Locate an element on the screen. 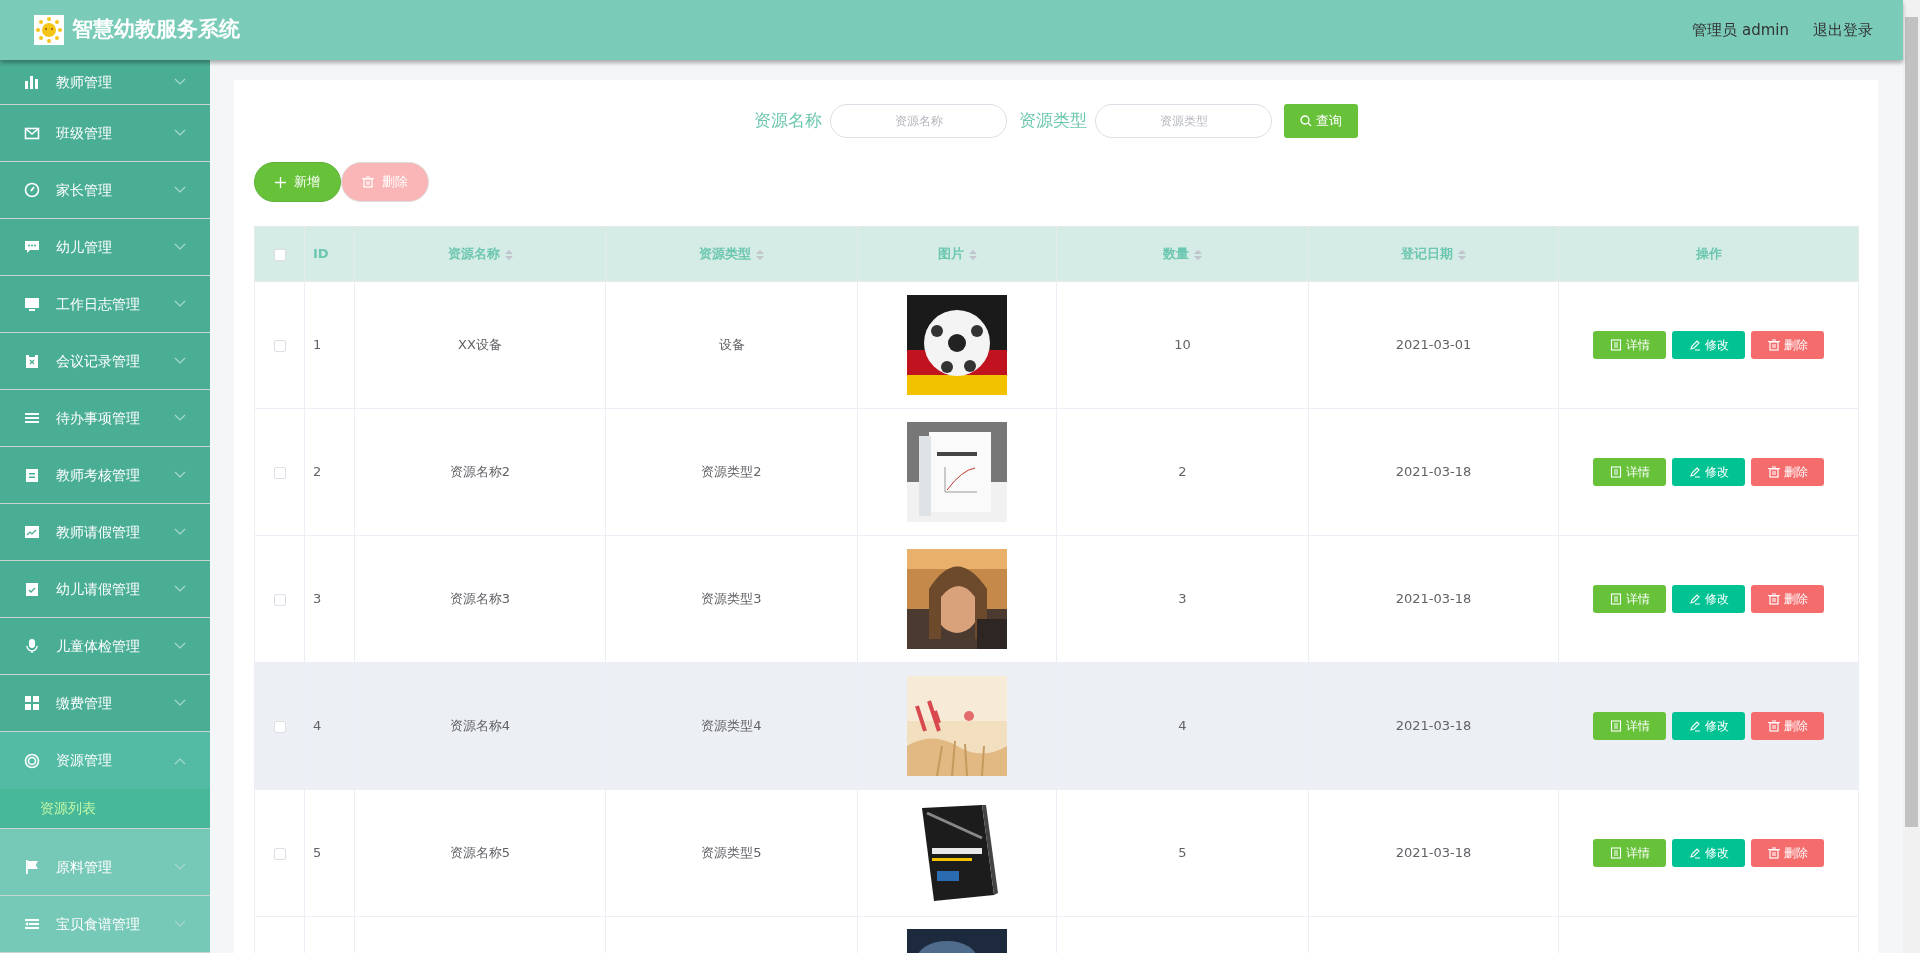 The image size is (1920, 953). sidebar-item: 待办事项管理 is located at coordinates (105, 418).